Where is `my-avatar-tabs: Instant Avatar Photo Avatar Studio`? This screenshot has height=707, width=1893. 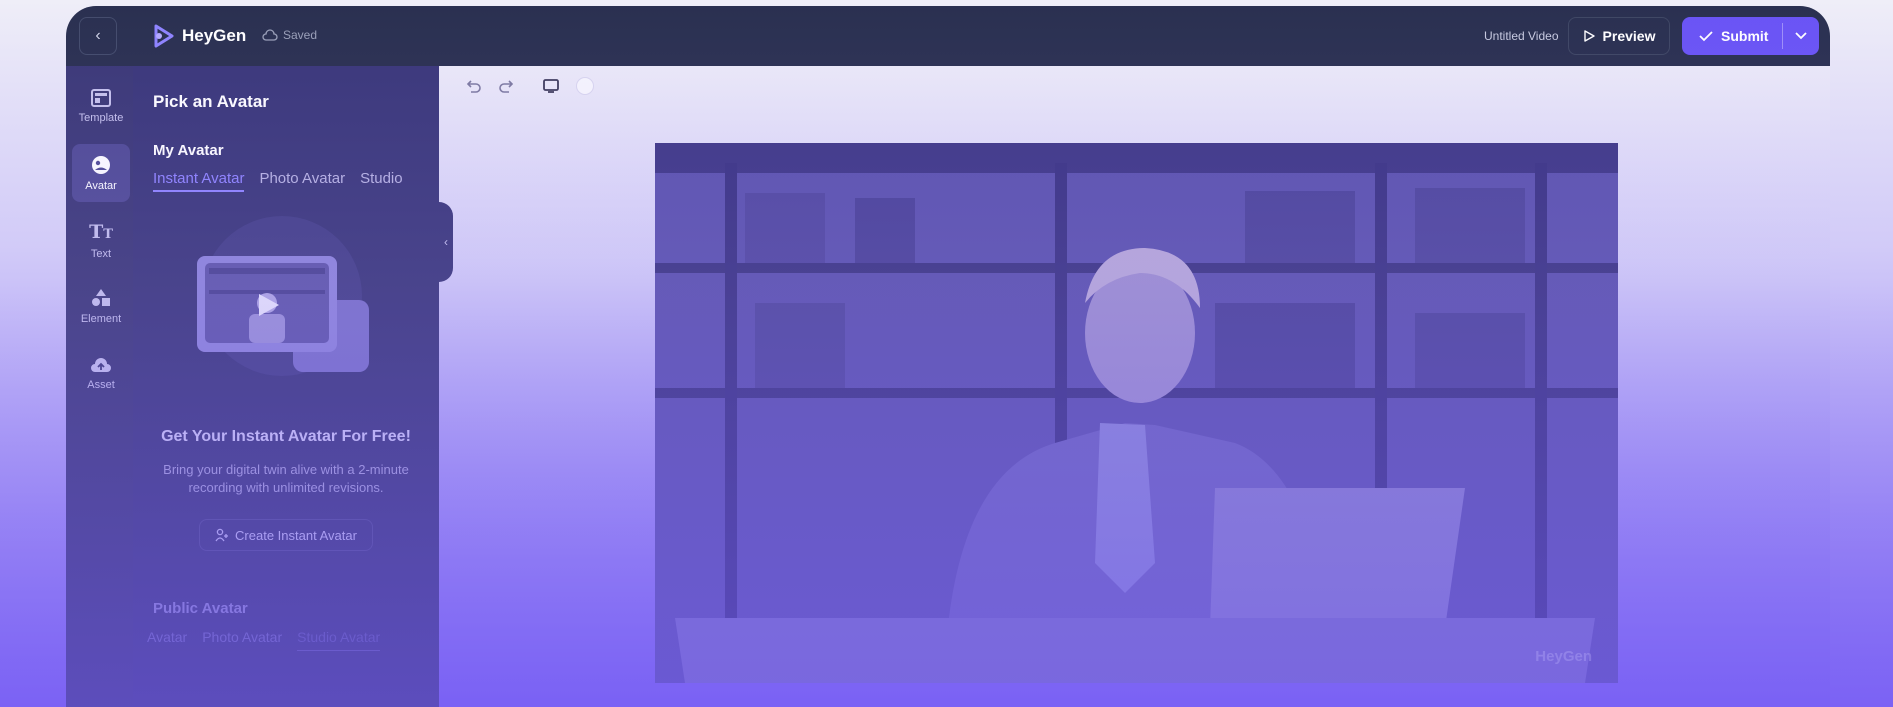
my-avatar-tabs: Instant Avatar Photo Avatar Studio is located at coordinates (278, 181).